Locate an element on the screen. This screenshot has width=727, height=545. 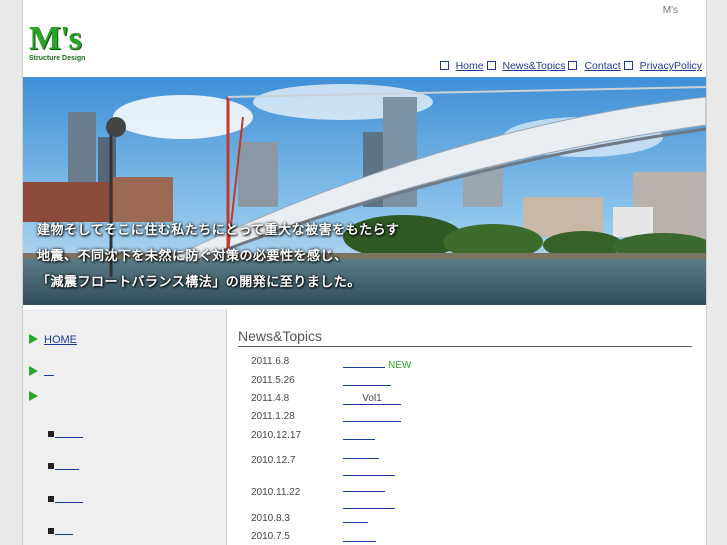
nav-privacy-link: PrivacyPolicy is located at coordinates (671, 66).